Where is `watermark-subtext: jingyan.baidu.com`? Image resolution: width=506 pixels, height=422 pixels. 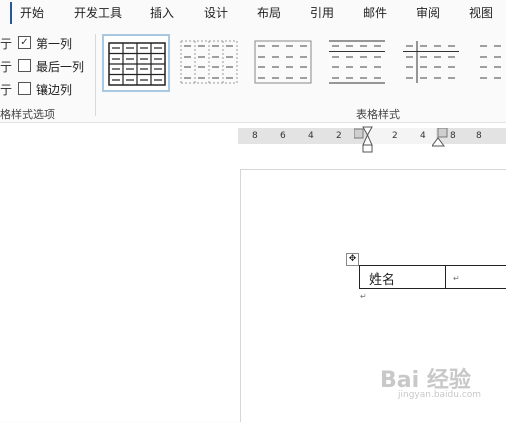
watermark-subtext: jingyan.baidu.com is located at coordinates (440, 395).